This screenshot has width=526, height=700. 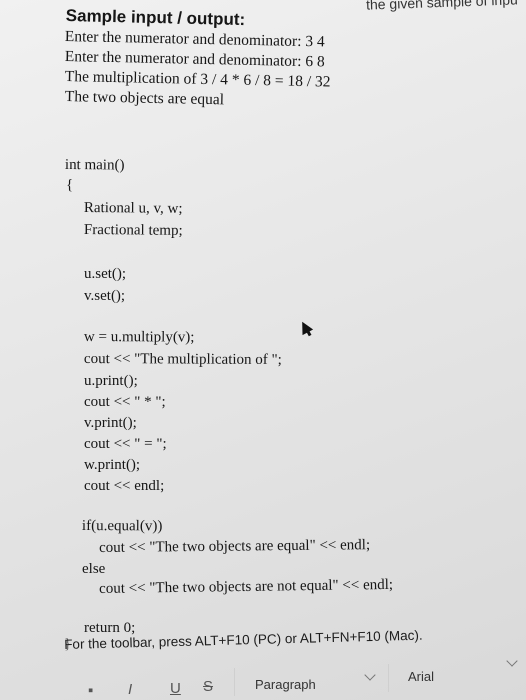 What do you see at coordinates (144, 98) in the screenshot?
I see `sample-line: The two objects are equal` at bounding box center [144, 98].